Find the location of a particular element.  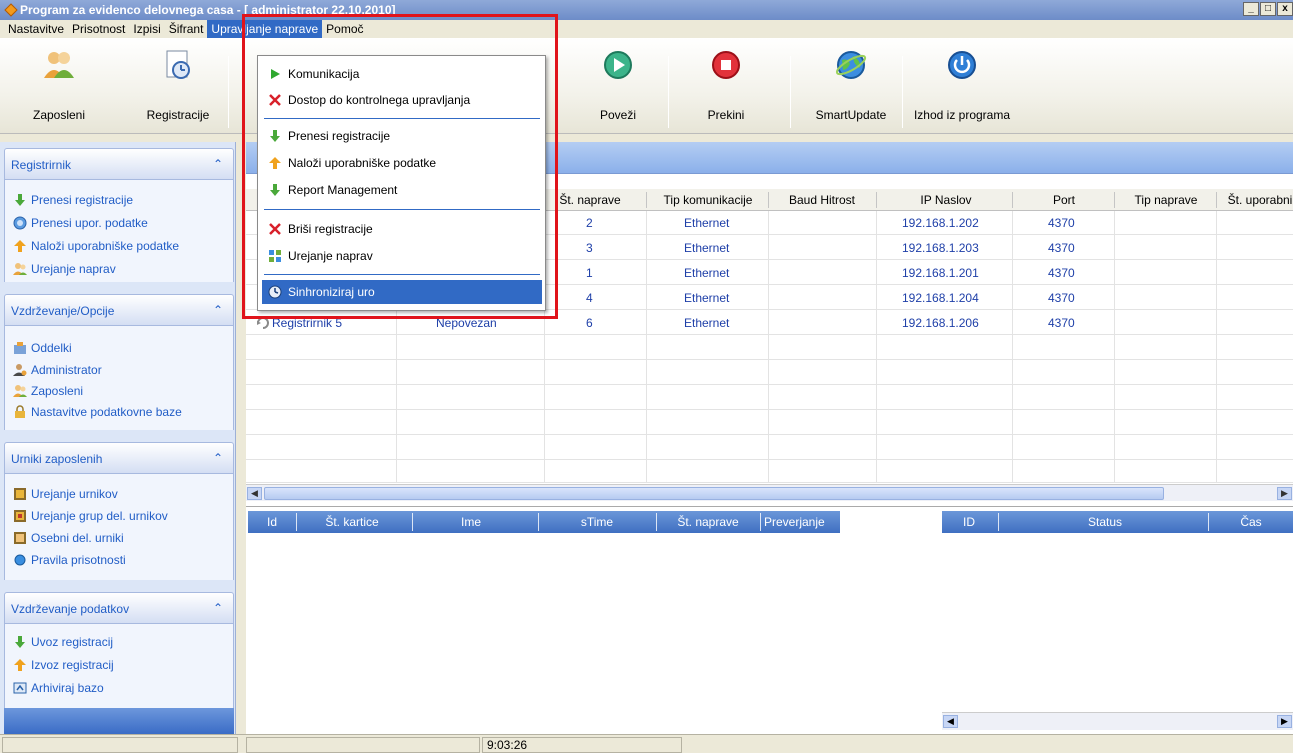

column-header: Status is located at coordinates (1105, 522).